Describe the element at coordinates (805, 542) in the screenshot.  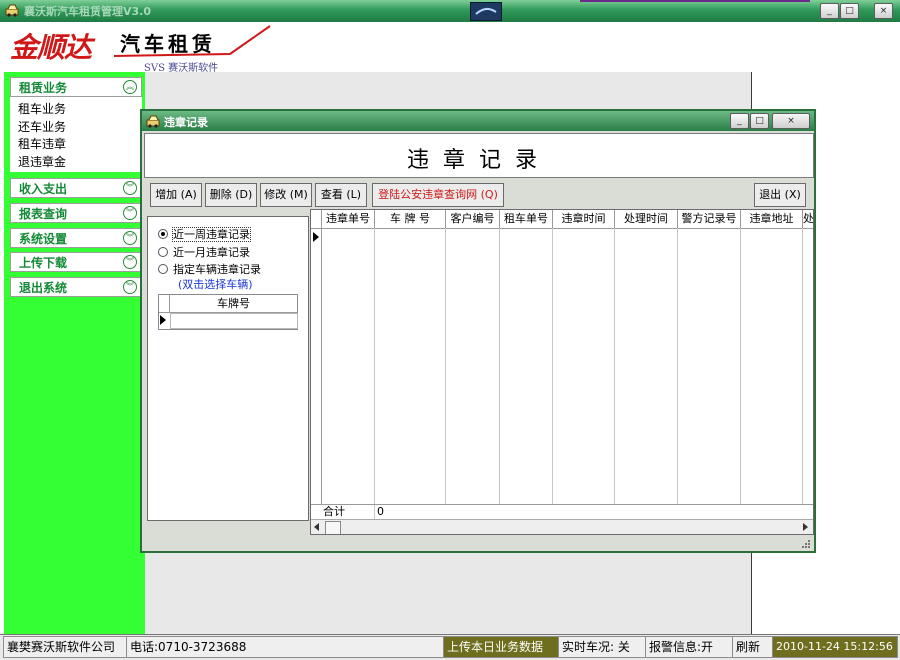
I see `resize-grip-icon` at that location.